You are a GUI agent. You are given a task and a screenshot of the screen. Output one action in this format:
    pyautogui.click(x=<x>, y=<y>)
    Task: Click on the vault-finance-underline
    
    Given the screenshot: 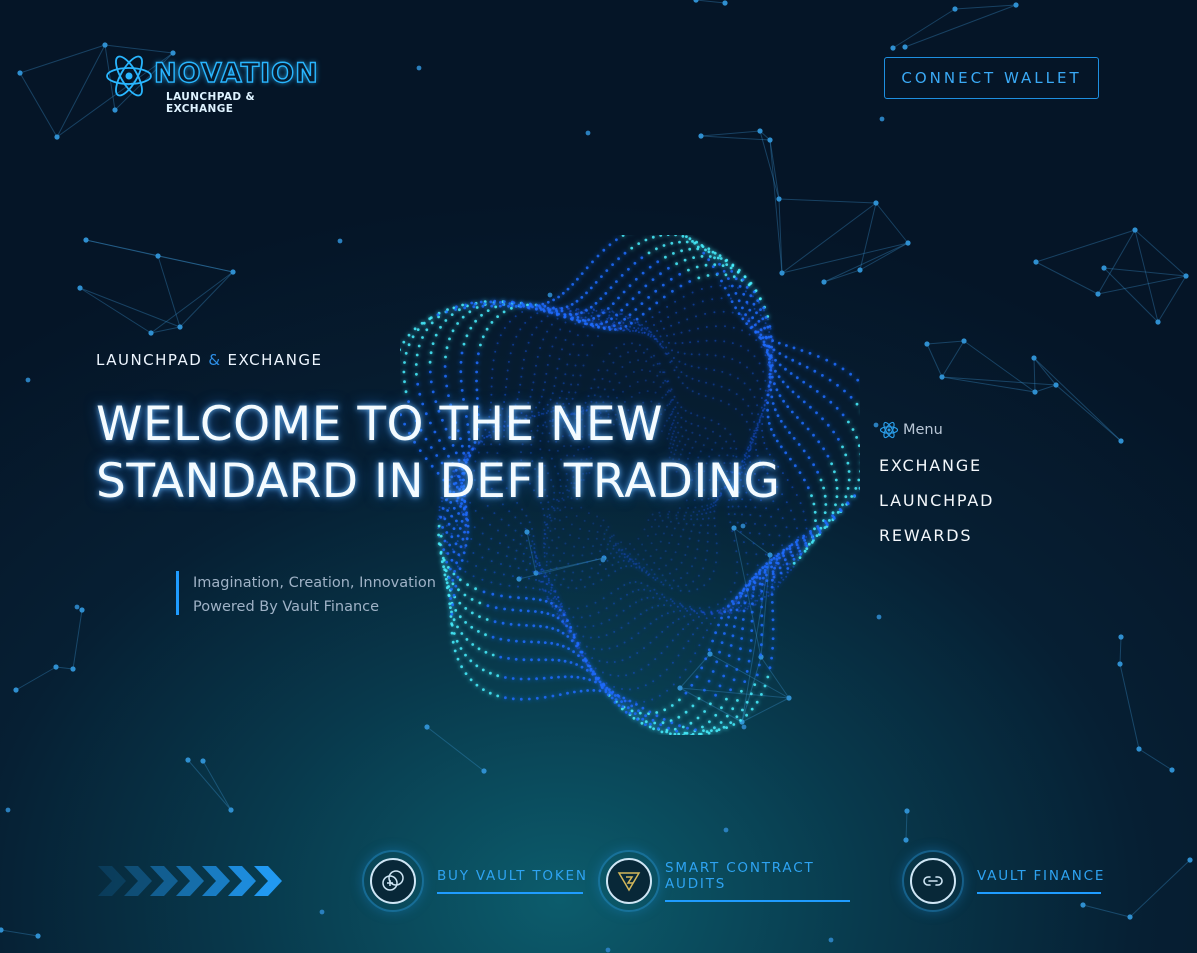 What is the action you would take?
    pyautogui.click(x=1039, y=893)
    